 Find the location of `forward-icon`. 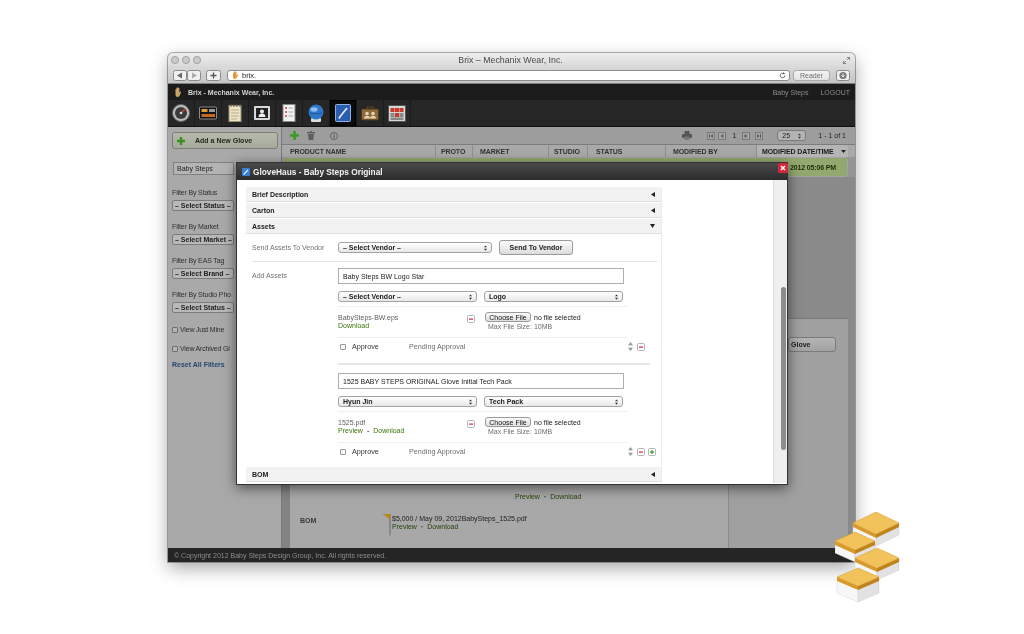

forward-icon is located at coordinates (194, 75).